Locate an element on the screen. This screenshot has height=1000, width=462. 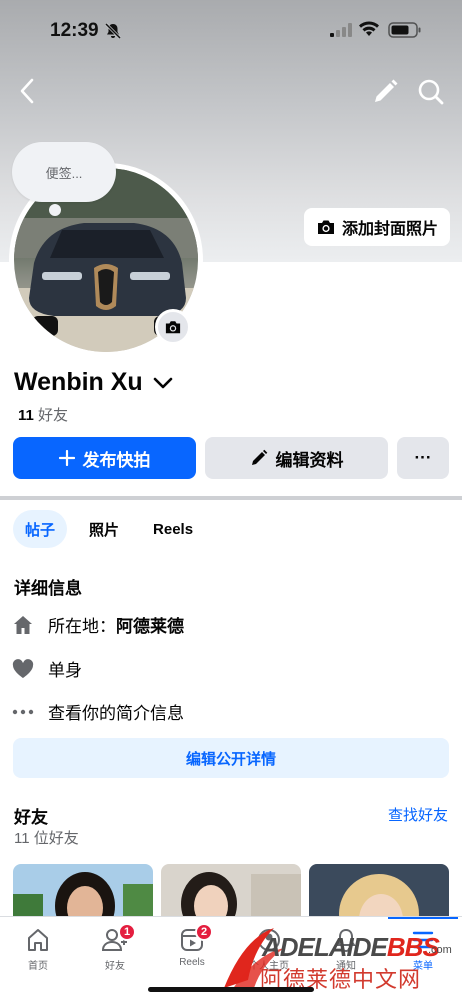
more-options-button: ··· is located at coordinates (423, 458).